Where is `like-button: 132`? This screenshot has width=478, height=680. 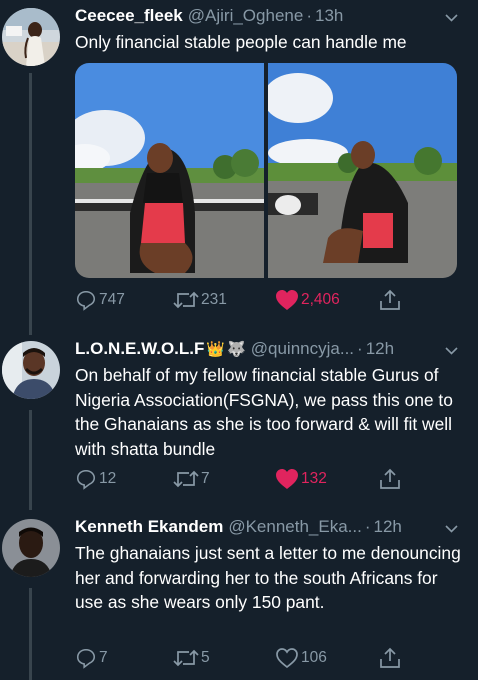 like-button: 132 is located at coordinates (301, 479).